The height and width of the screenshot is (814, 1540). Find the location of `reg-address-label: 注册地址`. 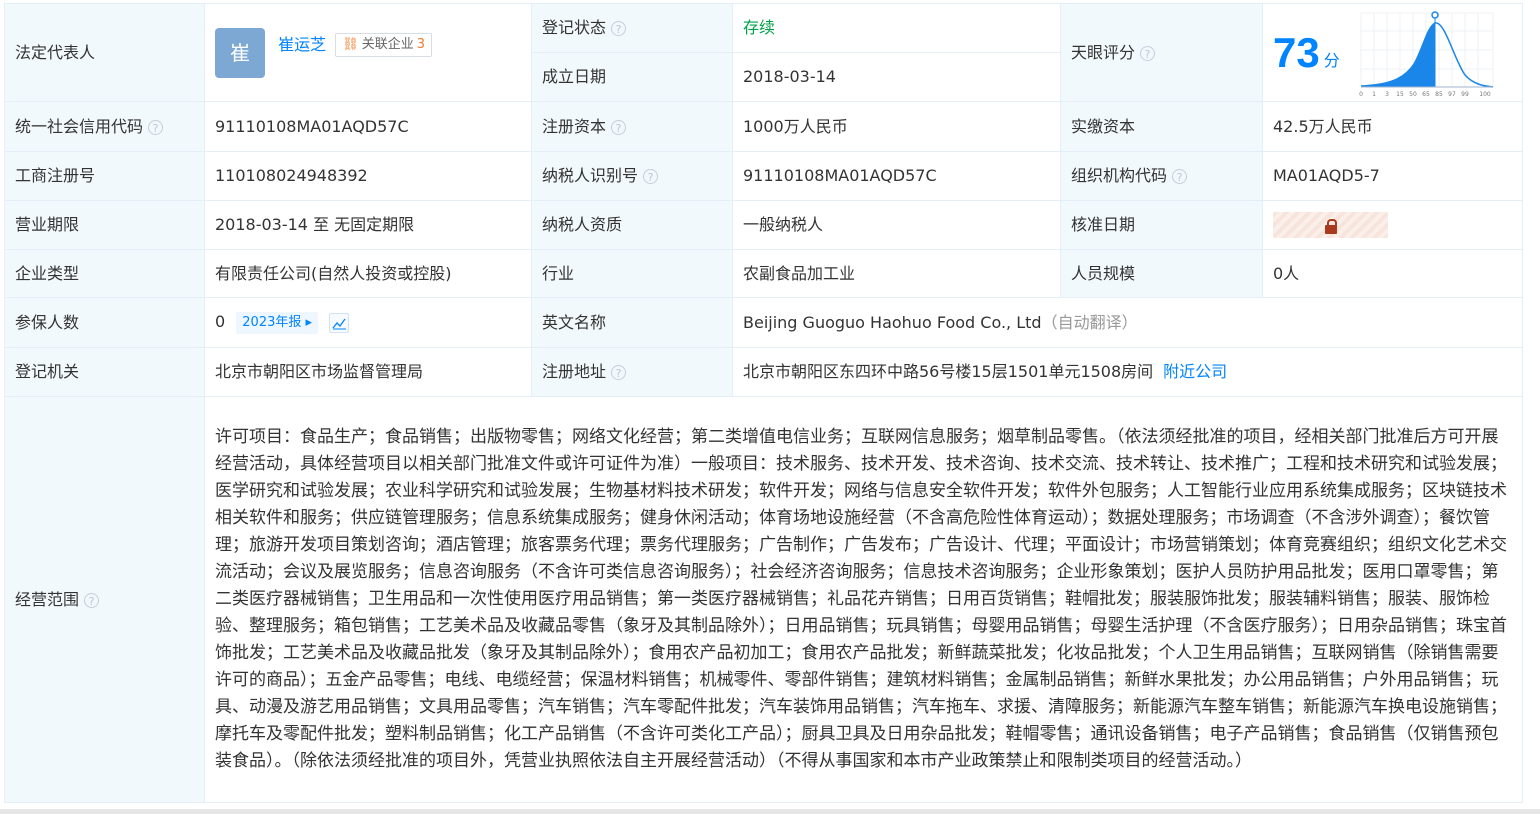

reg-address-label: 注册地址 is located at coordinates (574, 371).